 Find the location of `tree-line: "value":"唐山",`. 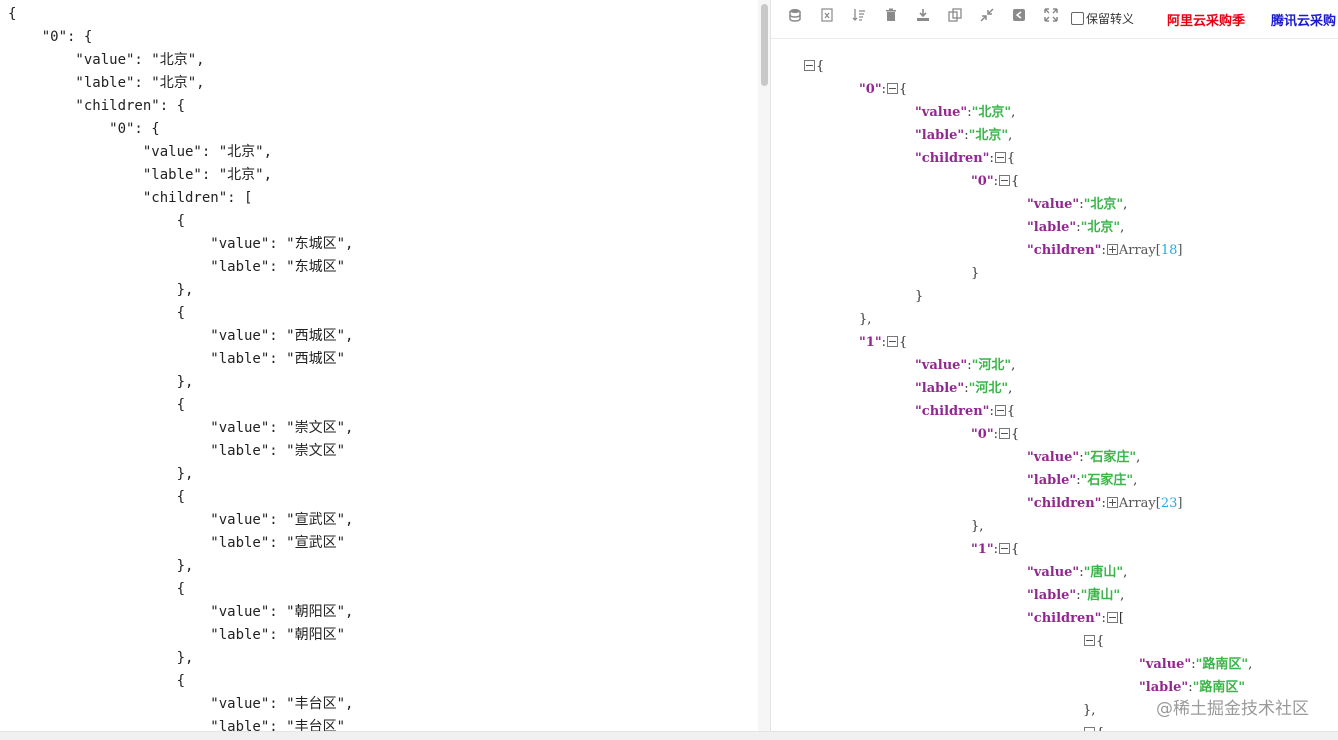

tree-line: "value":"唐山", is located at coordinates (1077, 572).